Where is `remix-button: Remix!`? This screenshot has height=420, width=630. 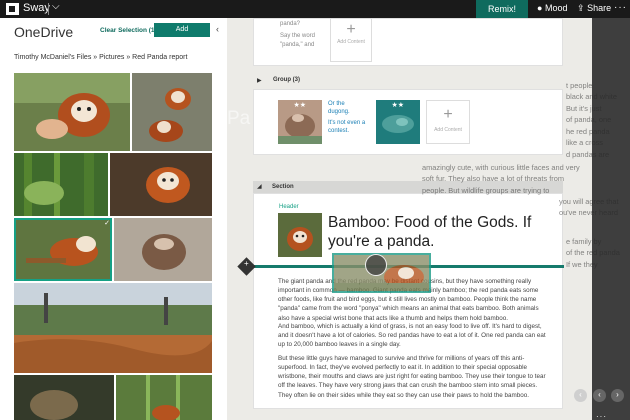 remix-button: Remix! is located at coordinates (502, 9).